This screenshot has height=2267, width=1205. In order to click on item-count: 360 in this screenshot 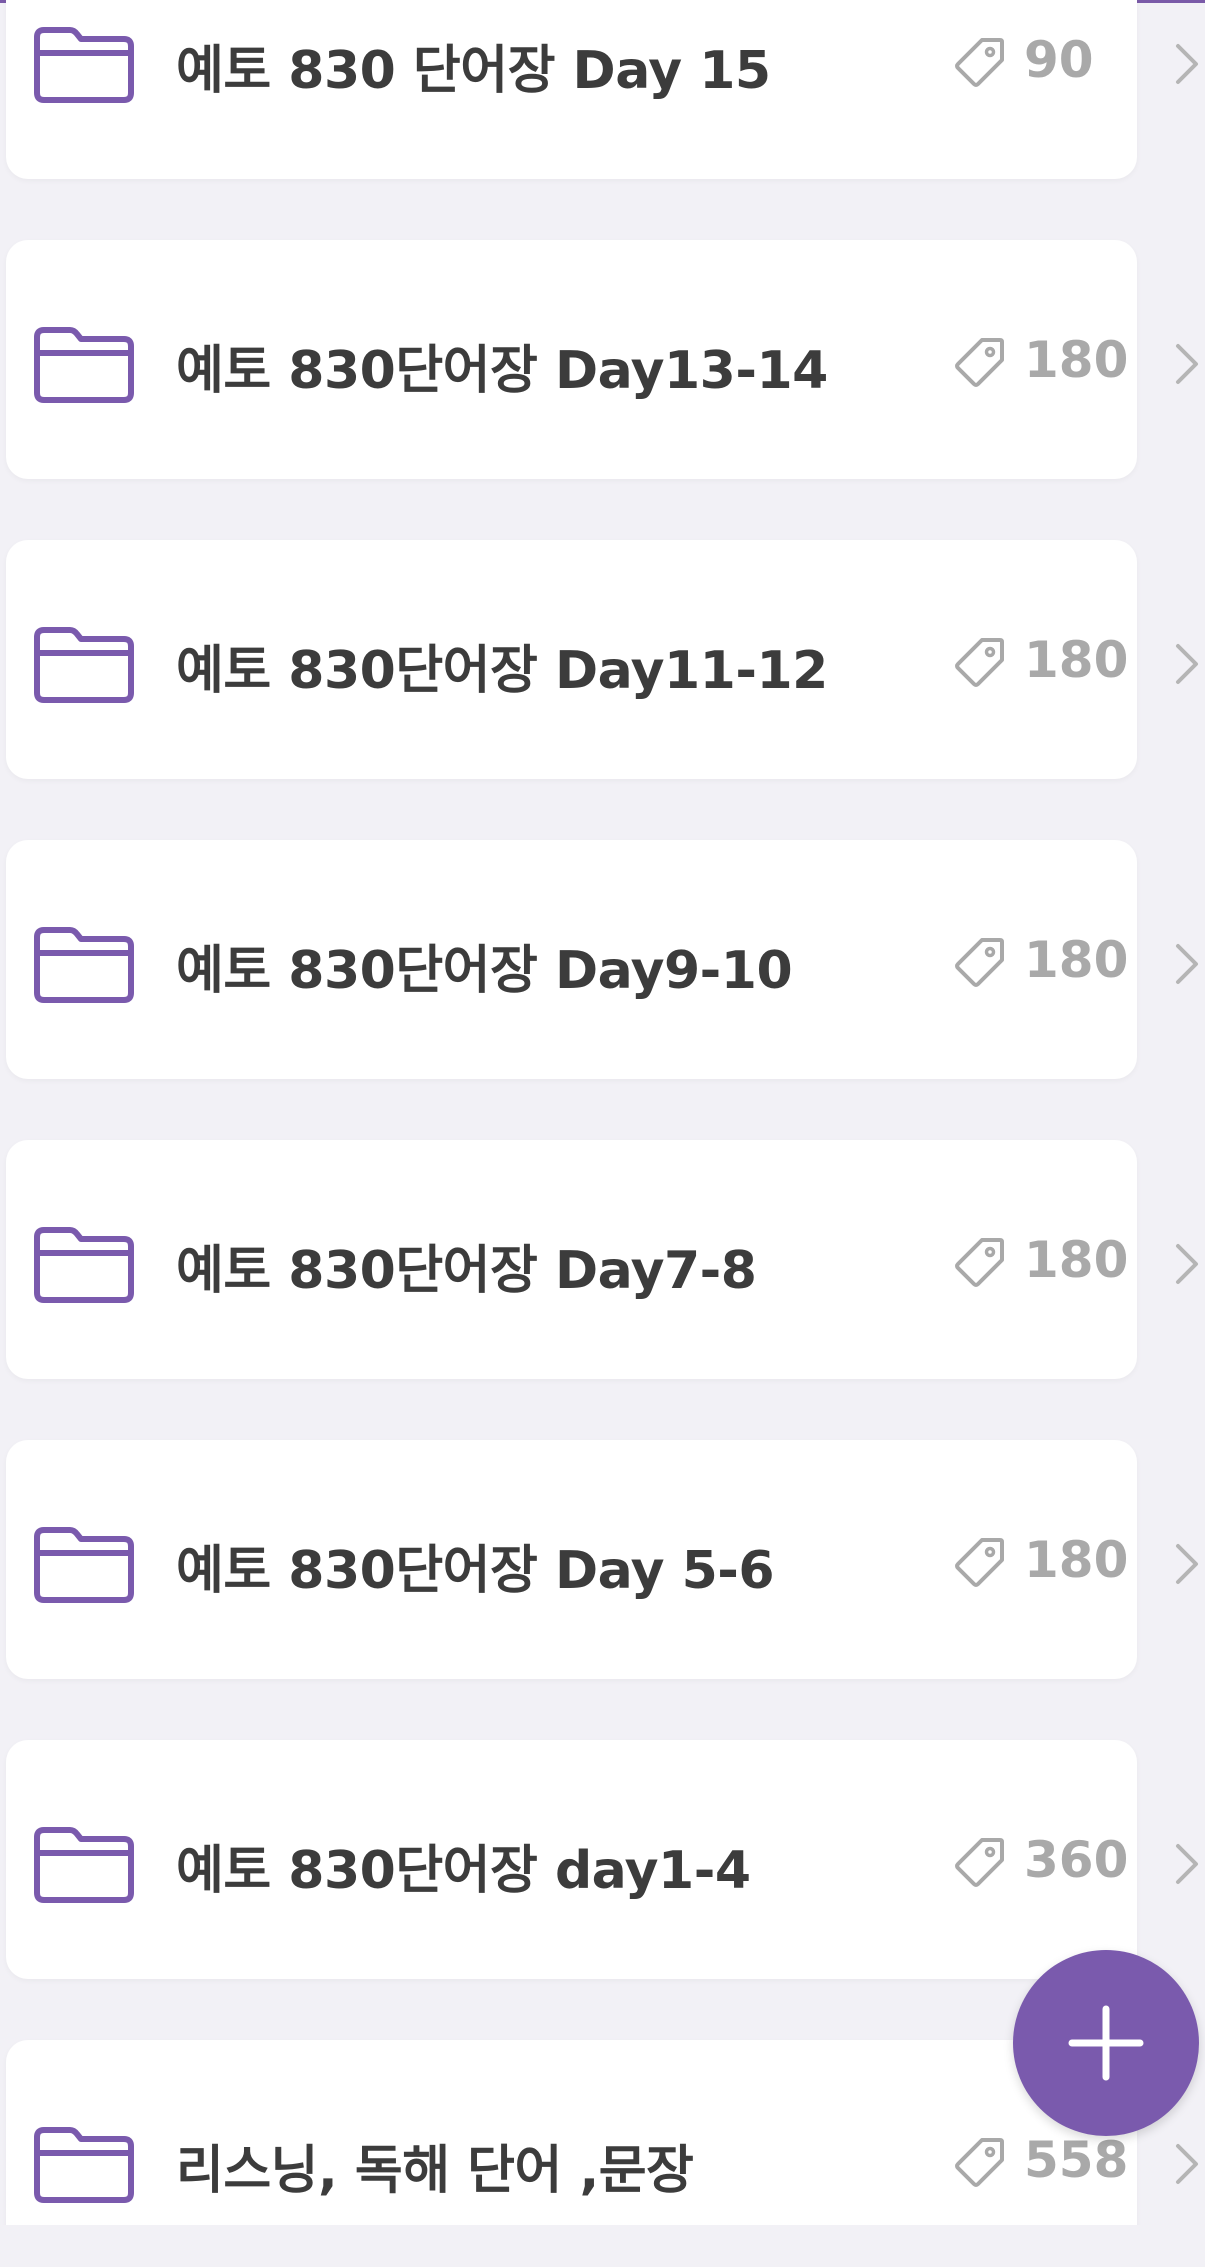, I will do `click(1076, 1860)`.